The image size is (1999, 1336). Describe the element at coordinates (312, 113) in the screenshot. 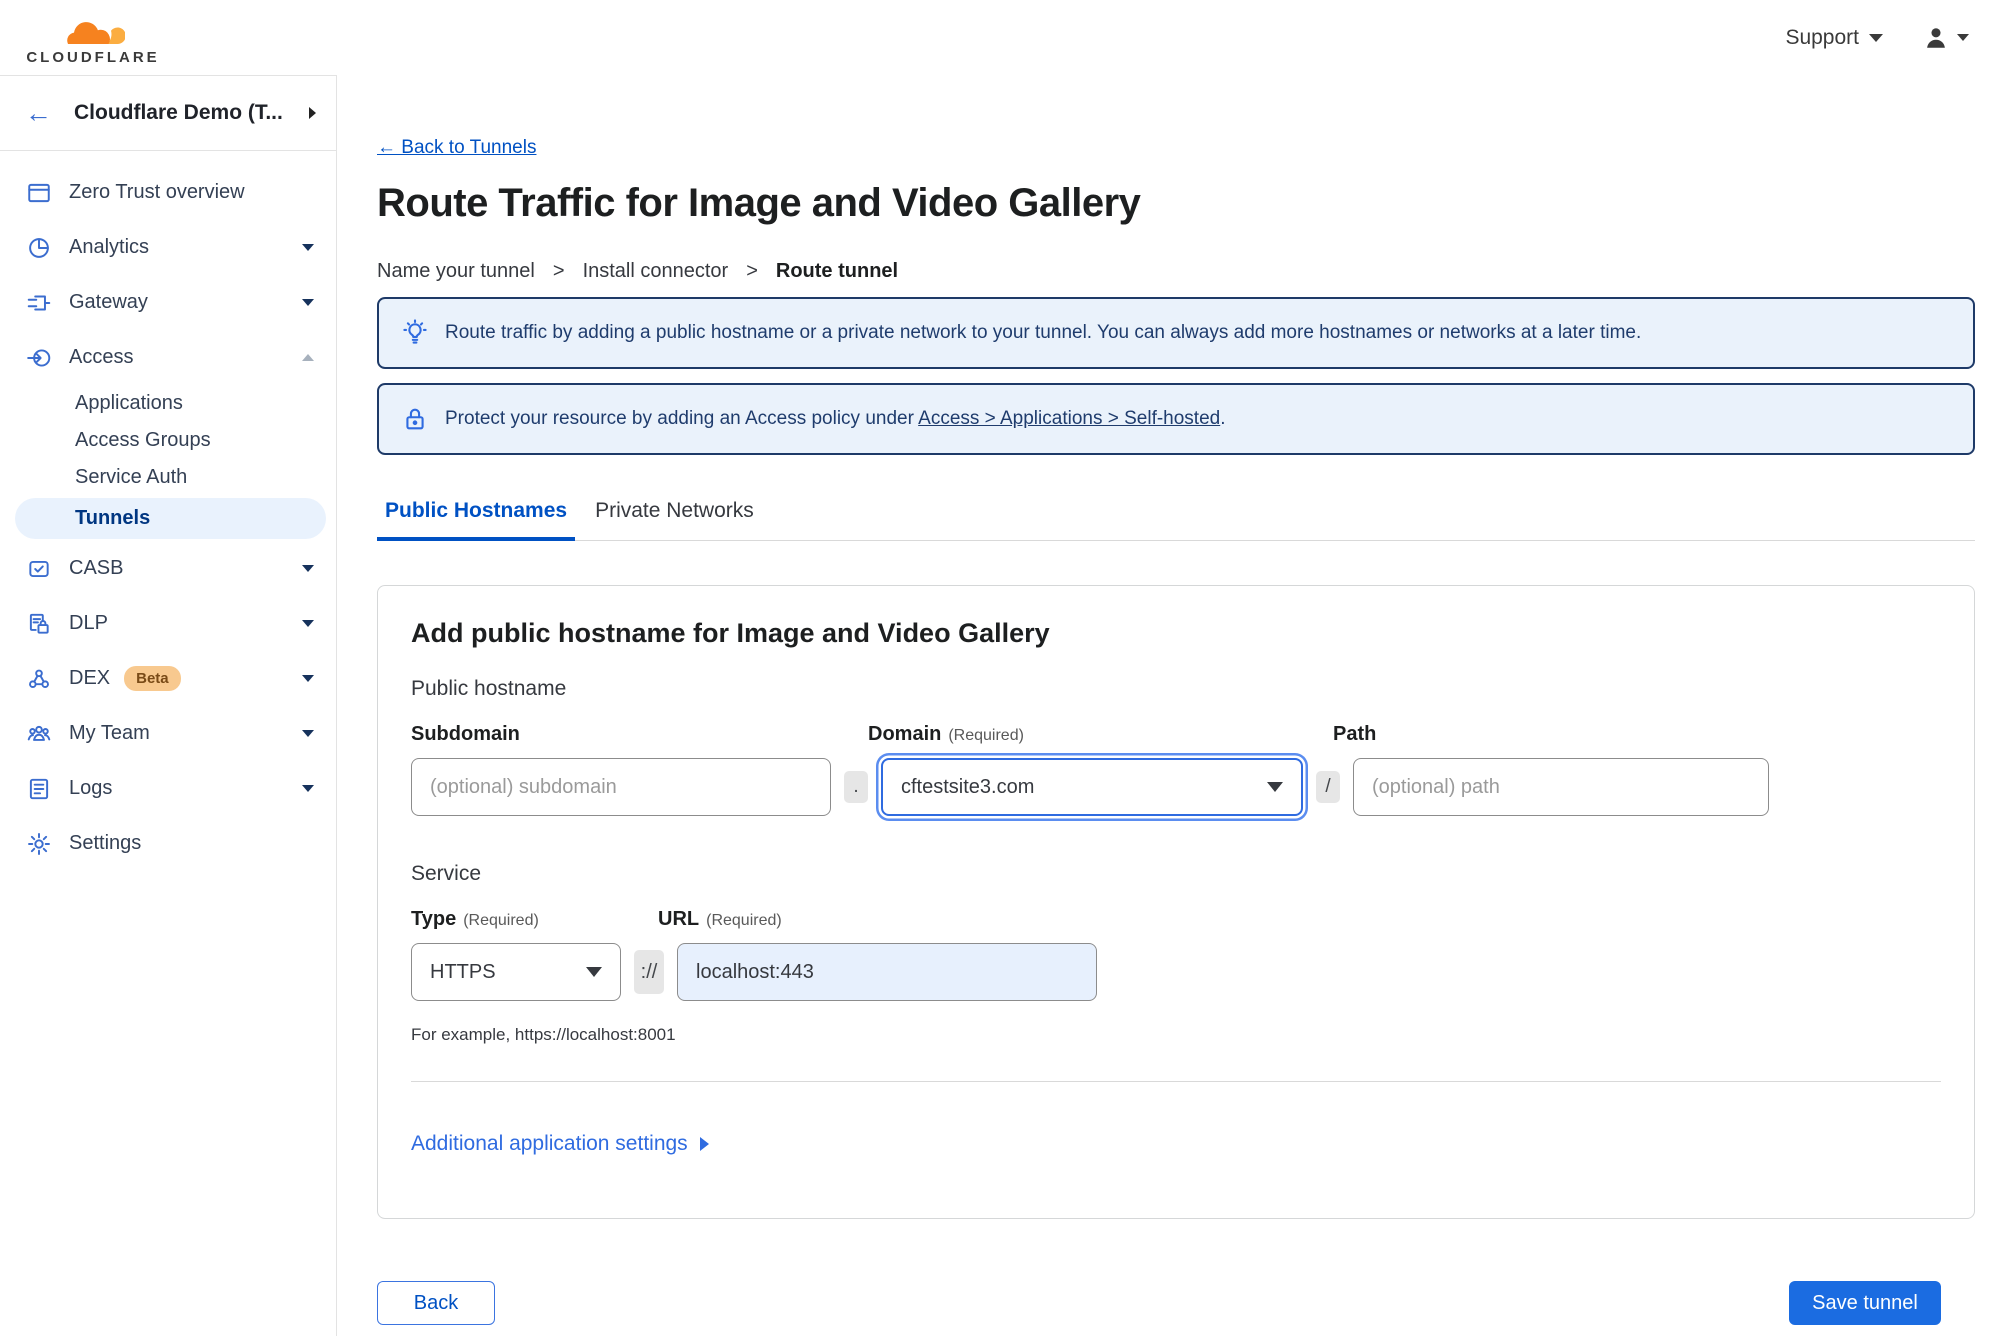

I see `chevron-right-icon` at that location.